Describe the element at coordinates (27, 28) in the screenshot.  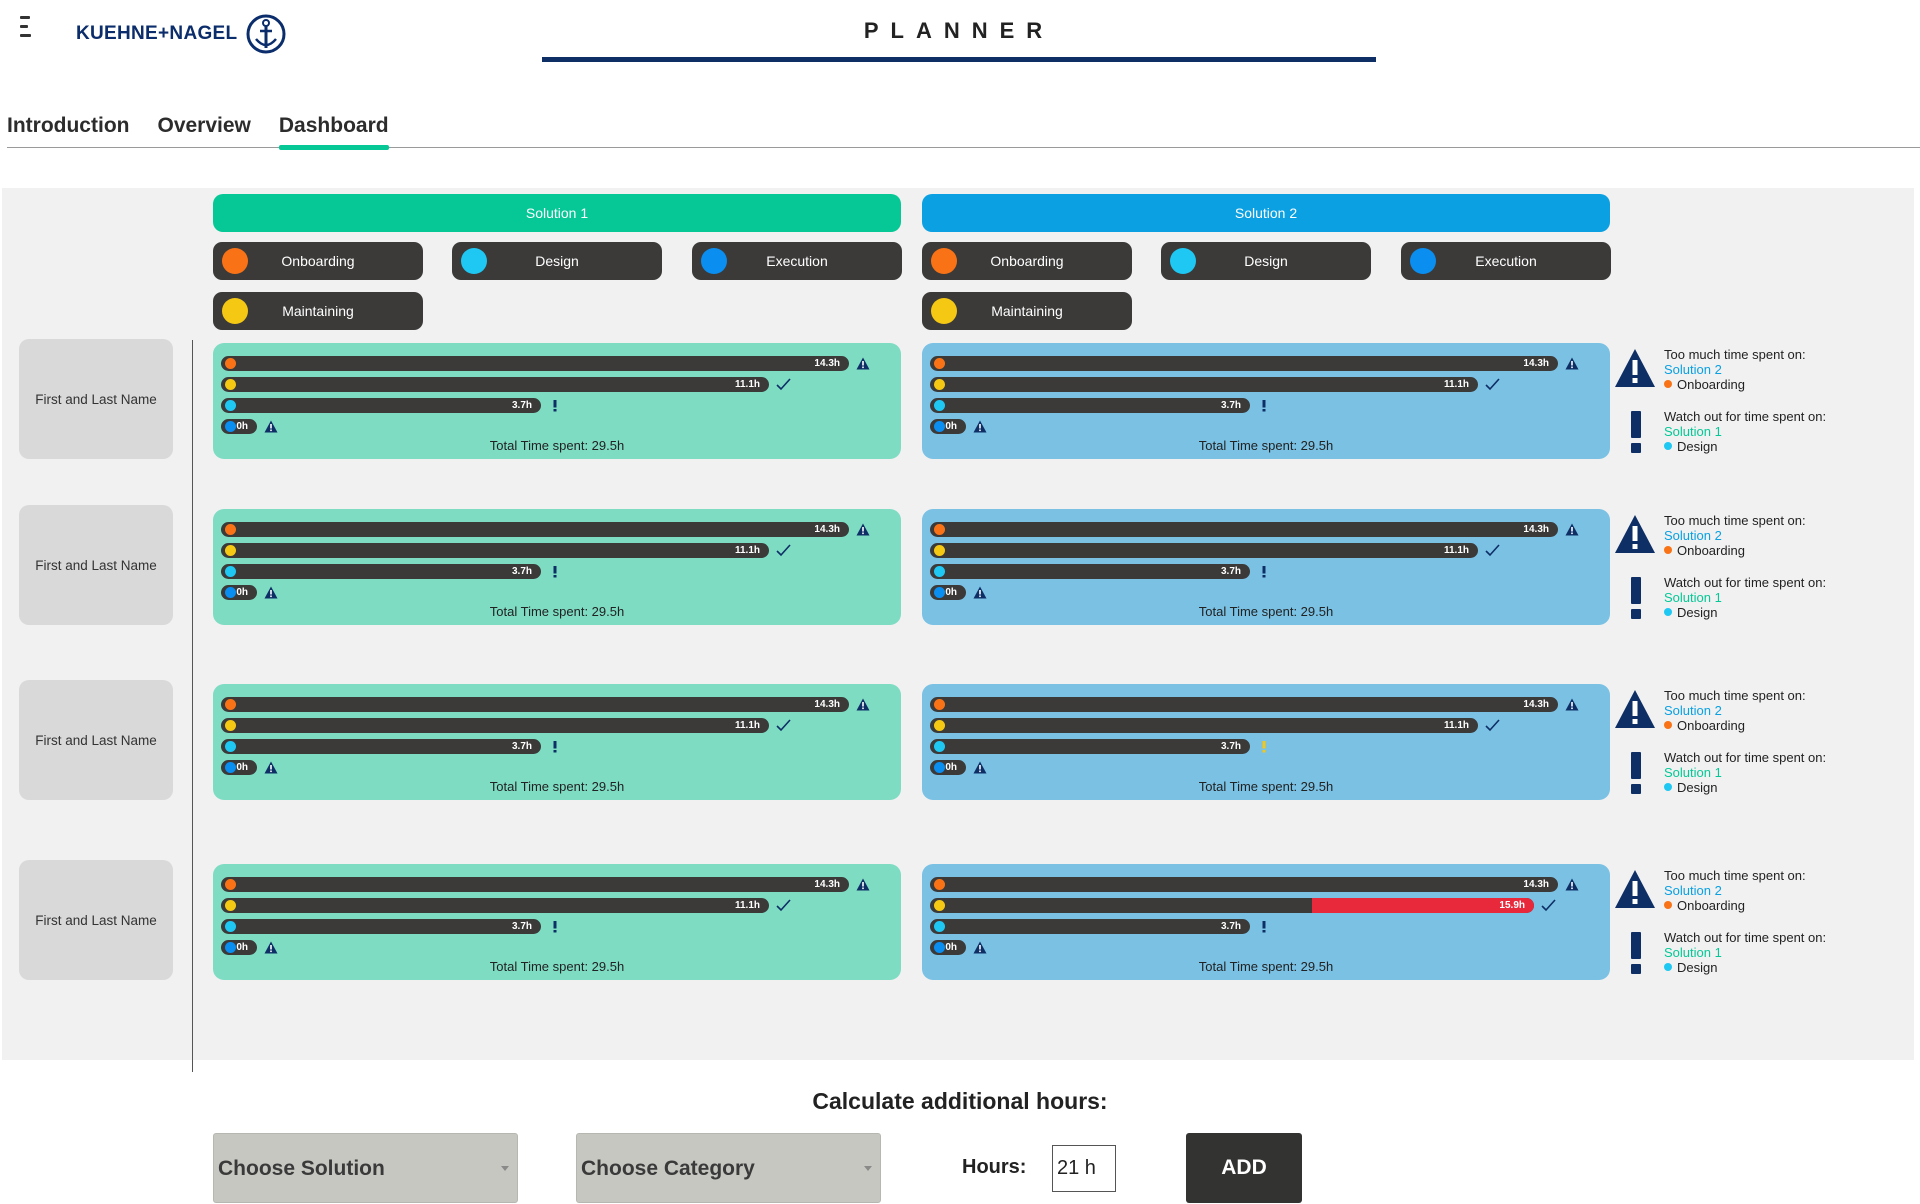
I see `menu-icon` at that location.